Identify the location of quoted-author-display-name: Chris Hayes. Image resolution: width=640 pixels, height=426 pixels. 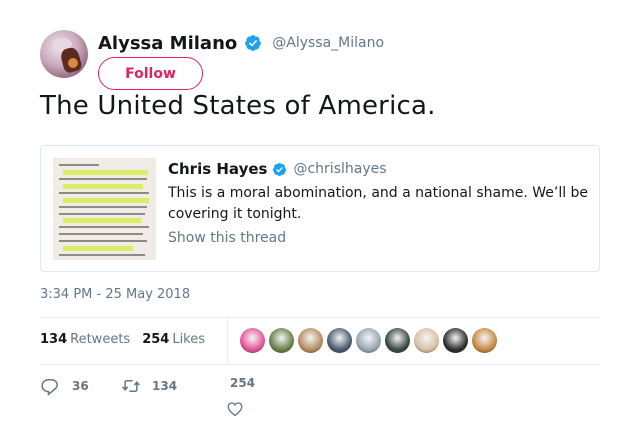
(217, 169).